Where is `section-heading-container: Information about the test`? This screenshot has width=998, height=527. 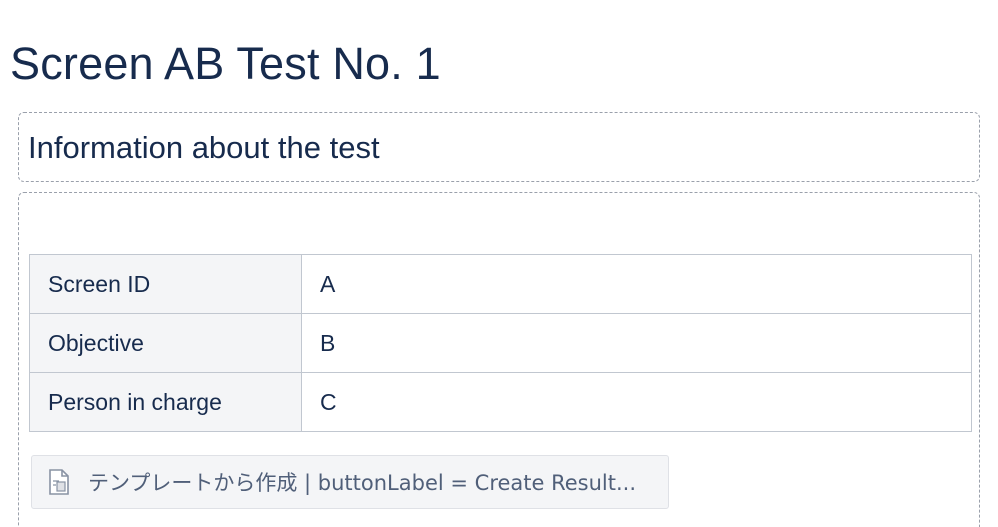
section-heading-container: Information about the test is located at coordinates (499, 147).